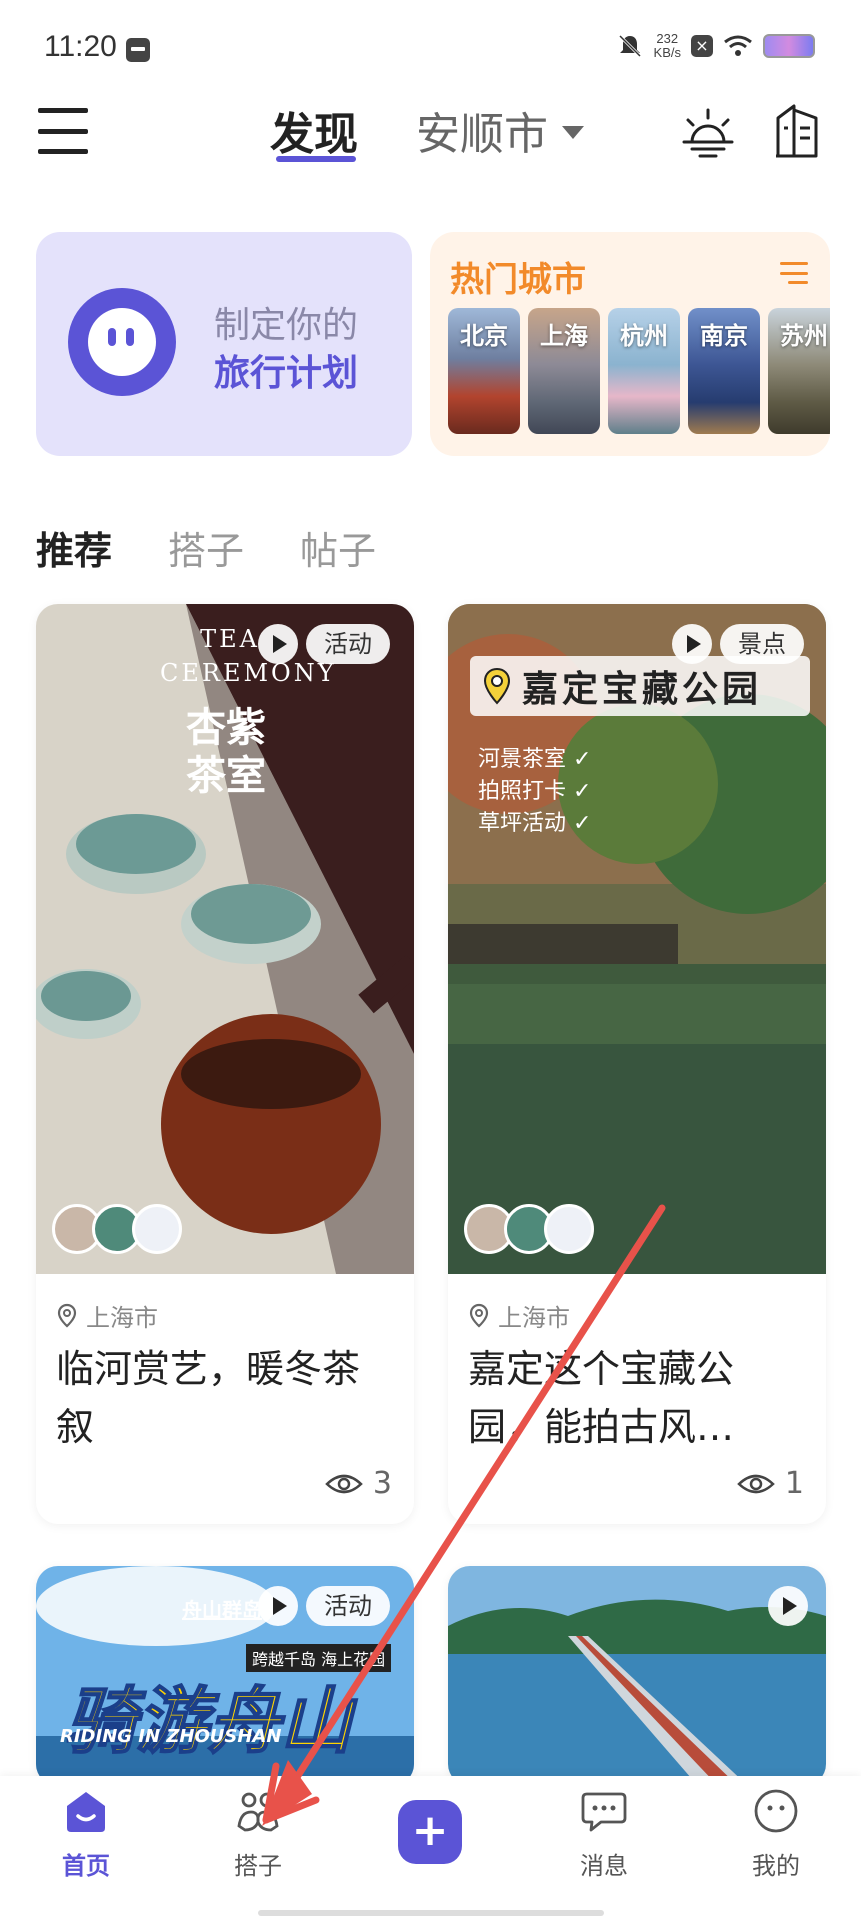  I want to click on city-label-nanjing: 南京, so click(724, 336).